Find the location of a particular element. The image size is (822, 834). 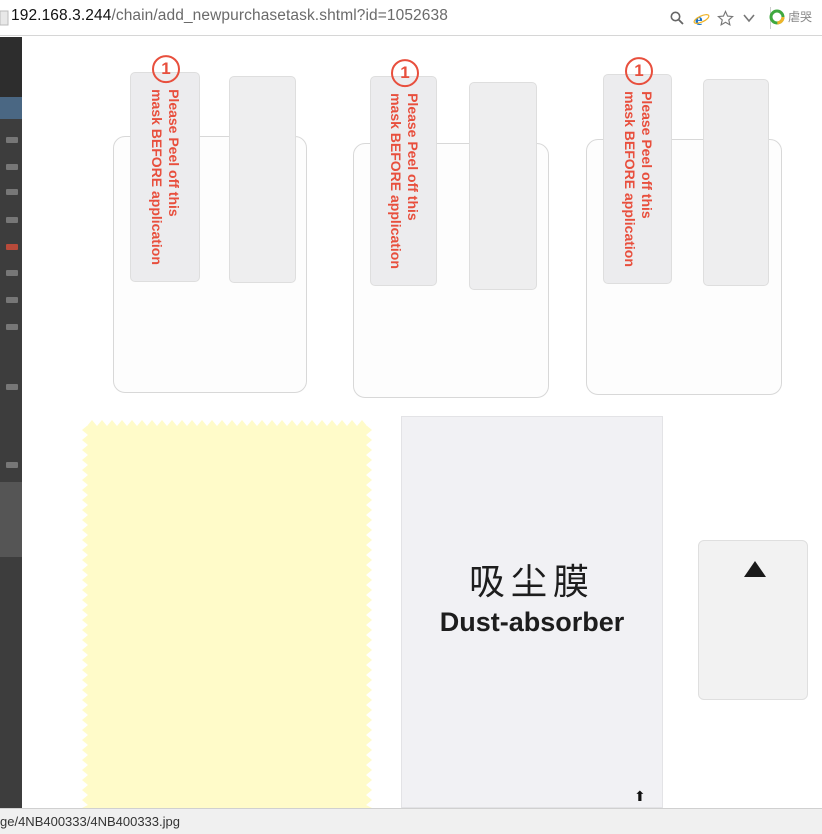

url-host: 192.168.3.244 is located at coordinates (61, 15).